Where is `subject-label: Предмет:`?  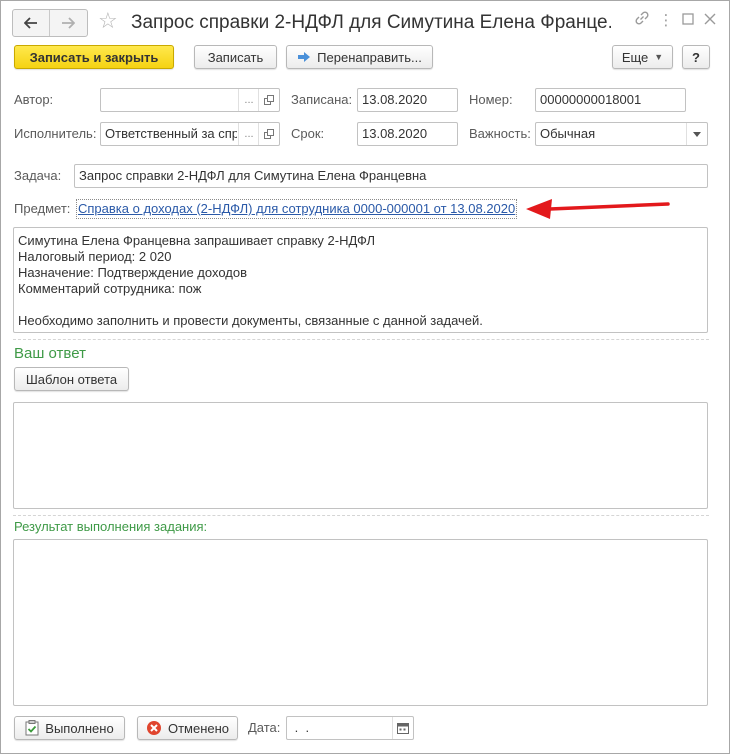
subject-label: Предмет: is located at coordinates (42, 208).